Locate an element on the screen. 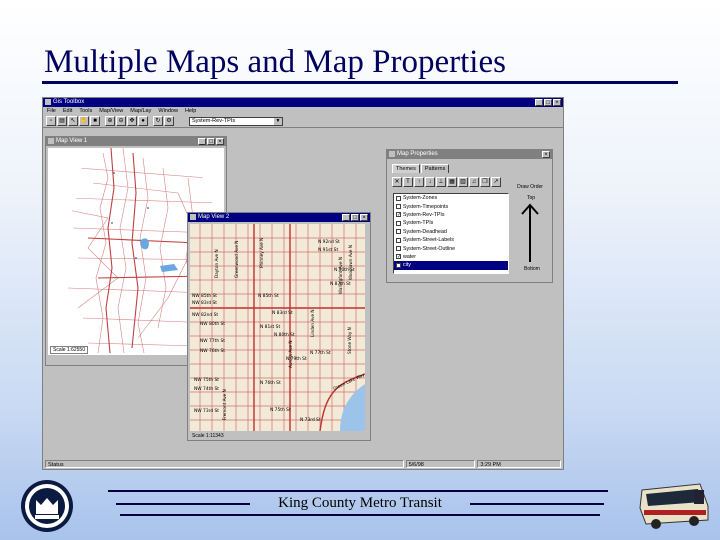 The height and width of the screenshot is (540, 720). street-label: N 80th St is located at coordinates (284, 335).